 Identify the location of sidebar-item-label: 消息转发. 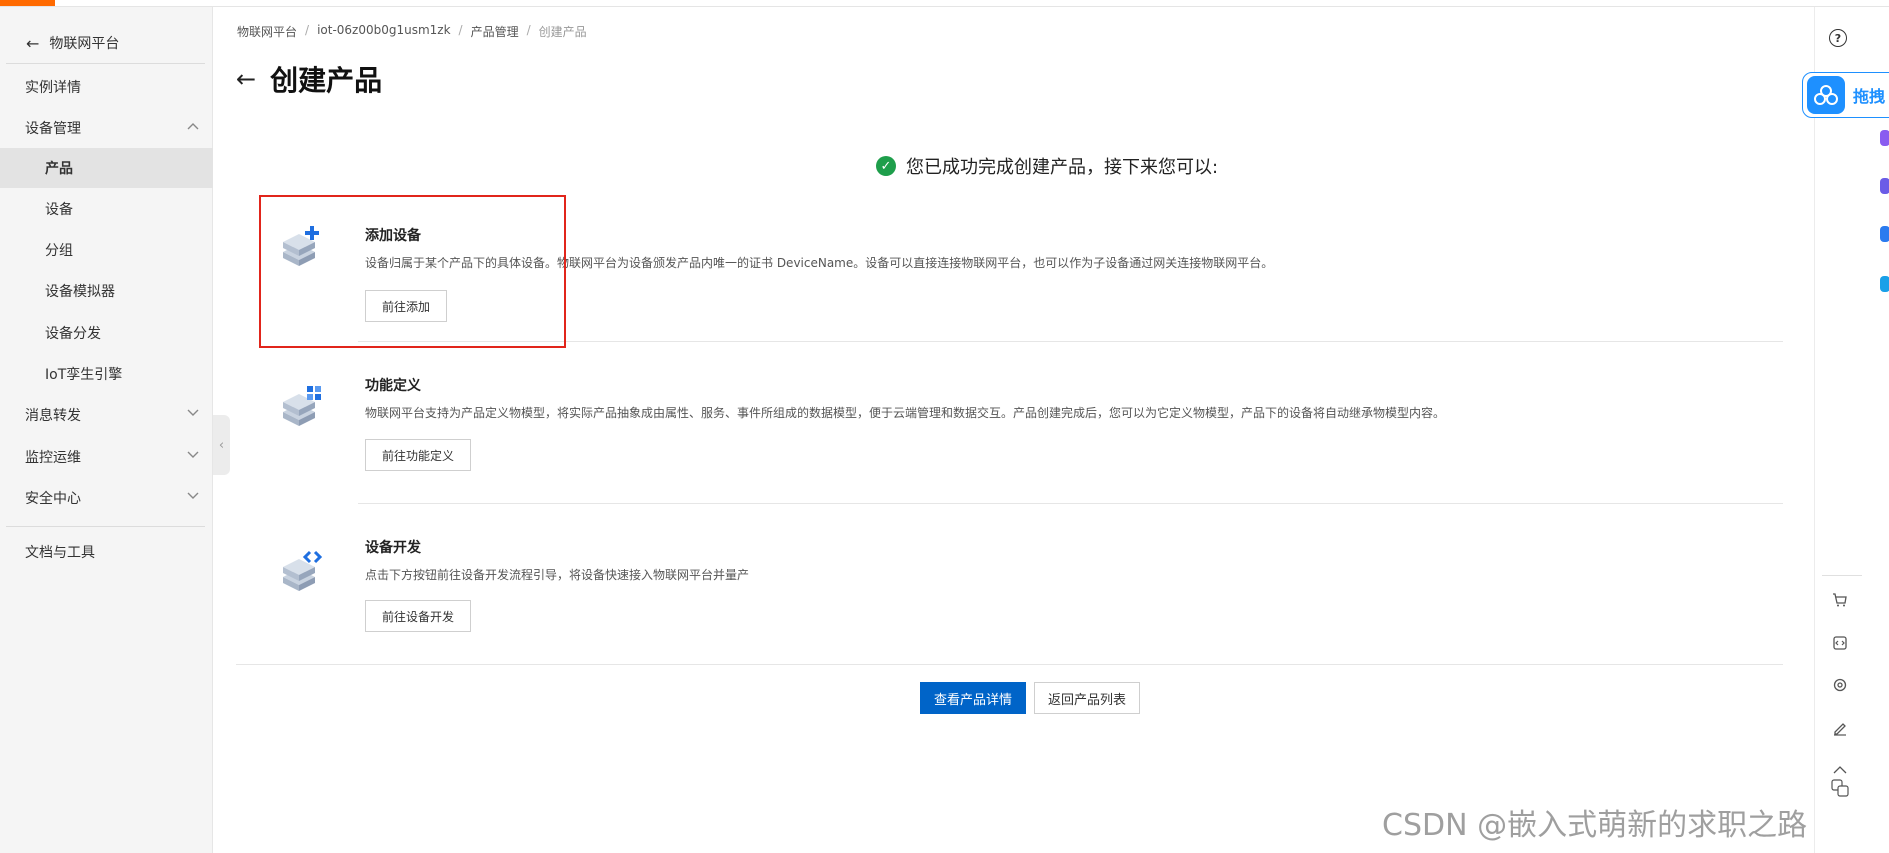
(53, 416).